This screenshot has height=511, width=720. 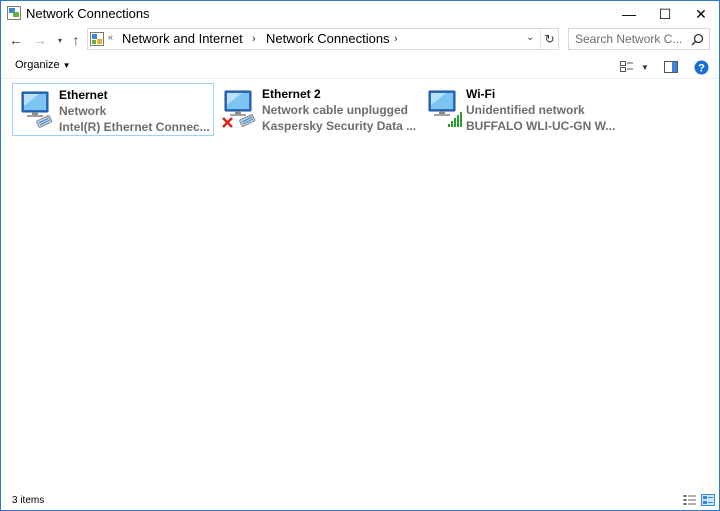 I want to click on chevron-down-icon: ▼, so click(x=66, y=65).